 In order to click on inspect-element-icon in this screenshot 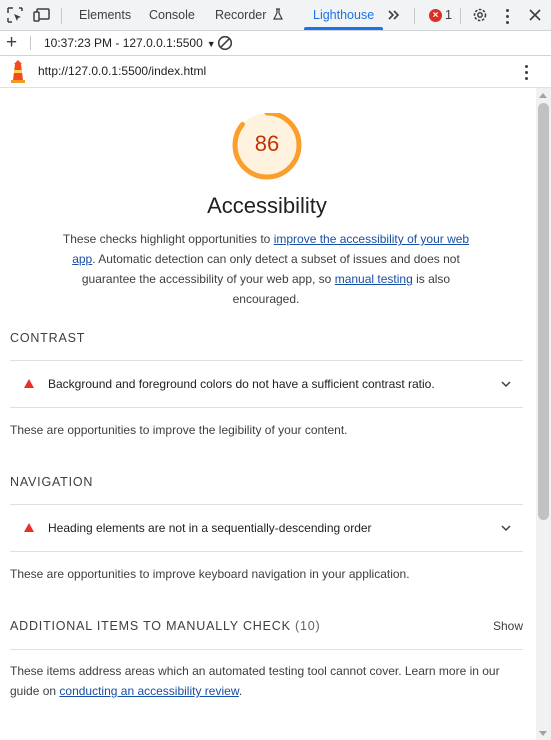, I will do `click(15, 15)`.